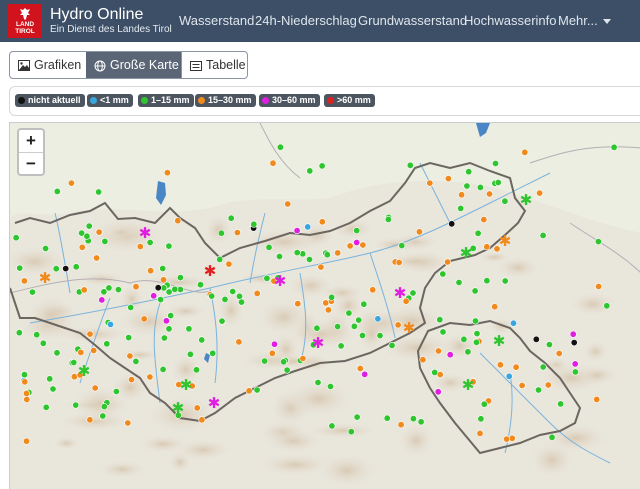 The height and width of the screenshot is (489, 640). I want to click on nav-24h-niederschlag: 24h-Niederschlag, so click(306, 20).